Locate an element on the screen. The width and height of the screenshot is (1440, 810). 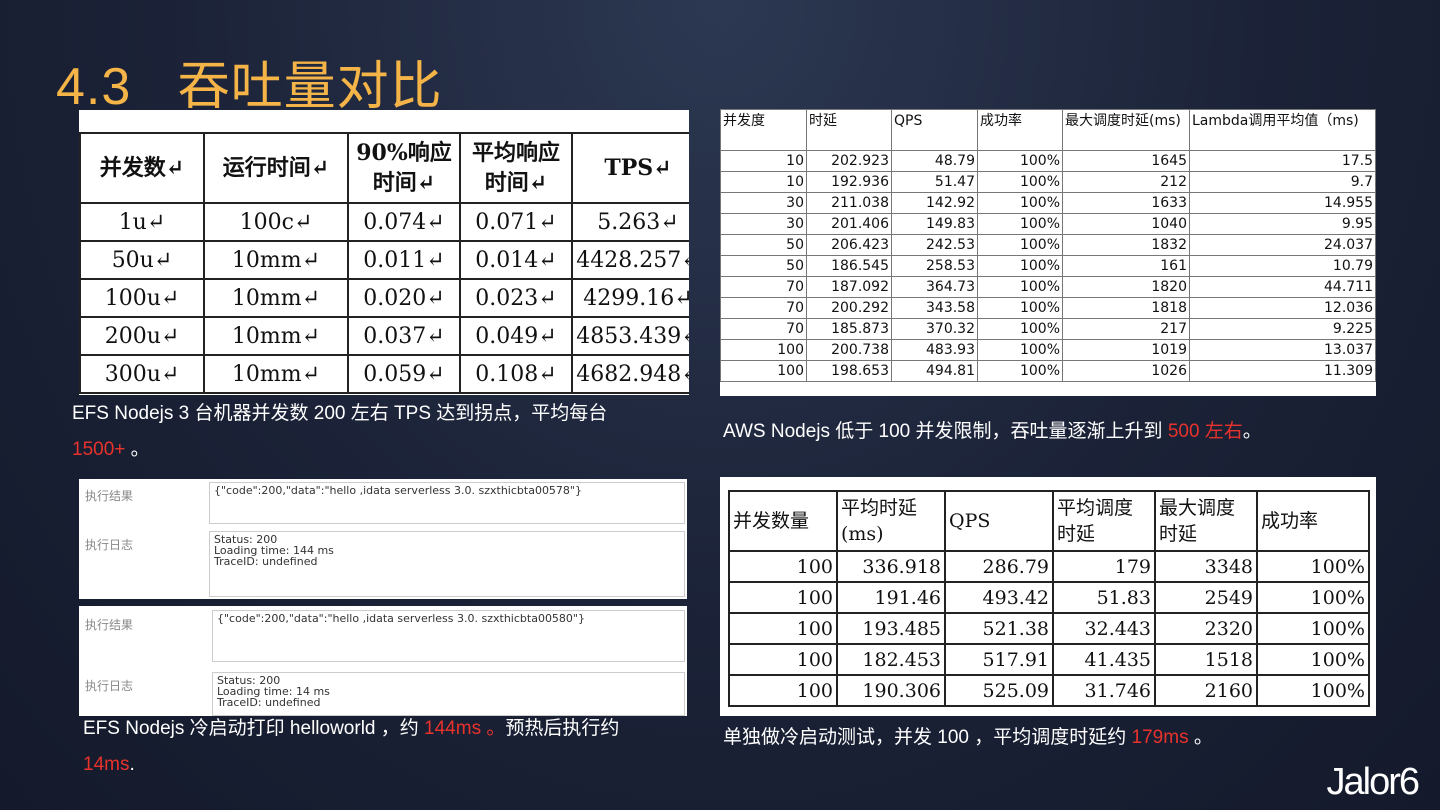
header-success-rate: 成功率 is located at coordinates (1313, 521).